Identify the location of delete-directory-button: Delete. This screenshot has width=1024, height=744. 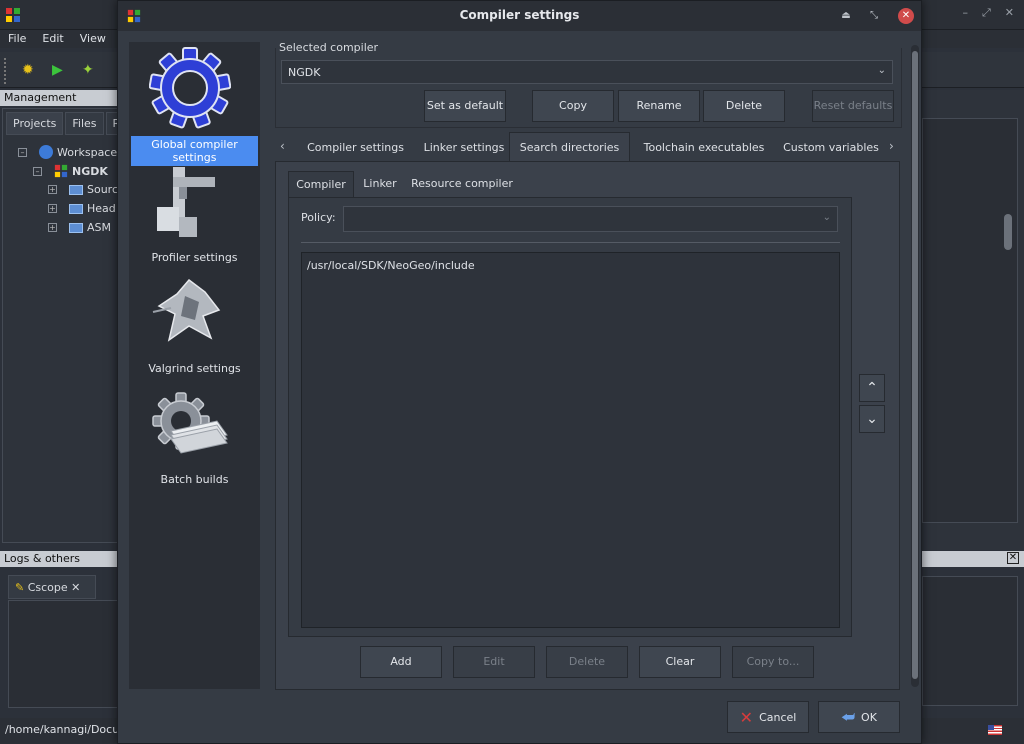
(587, 662).